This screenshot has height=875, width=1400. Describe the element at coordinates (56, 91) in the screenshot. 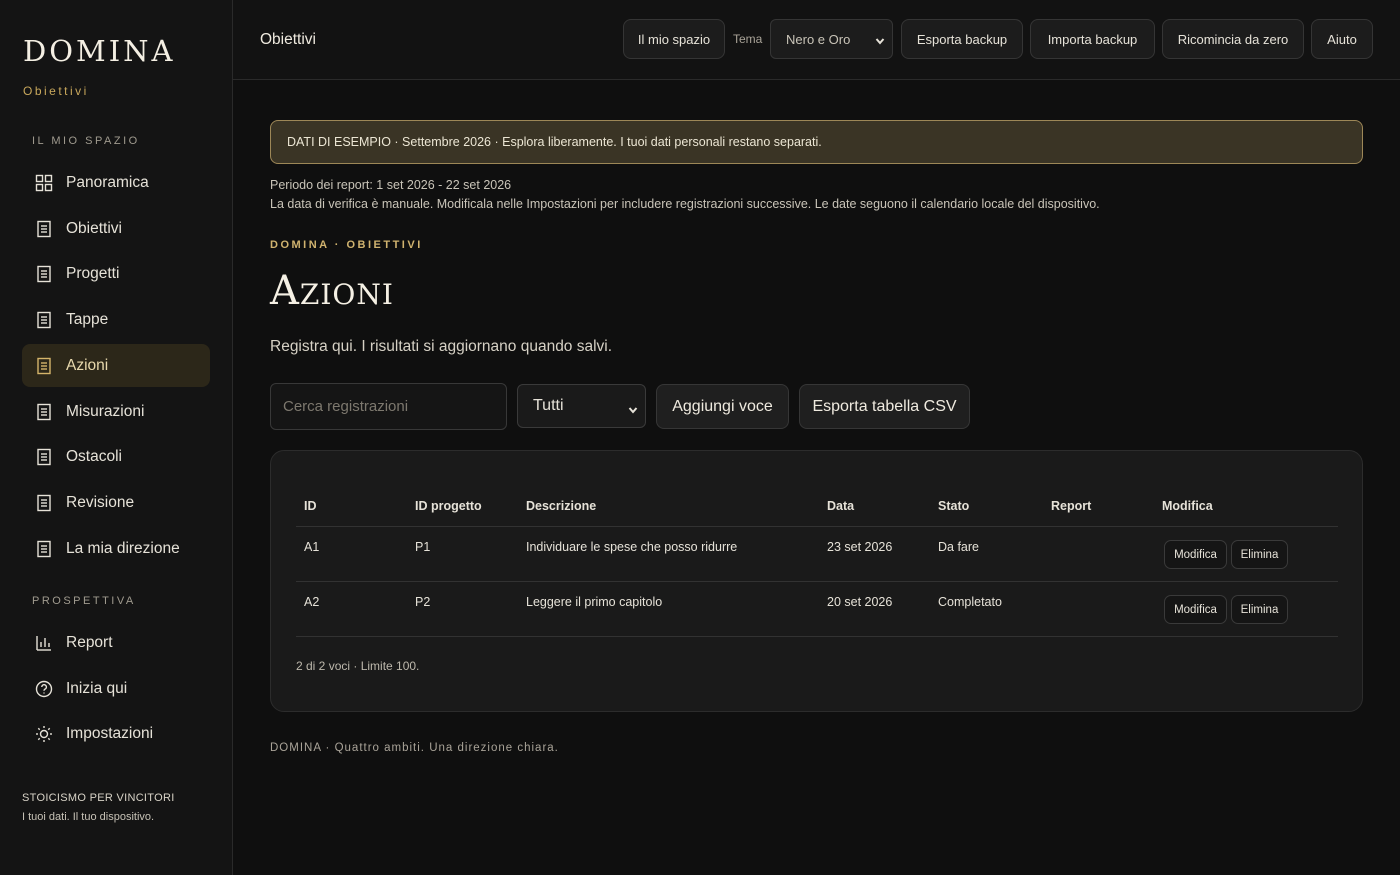

I see `brand-subtitle: Obiettivi` at that location.